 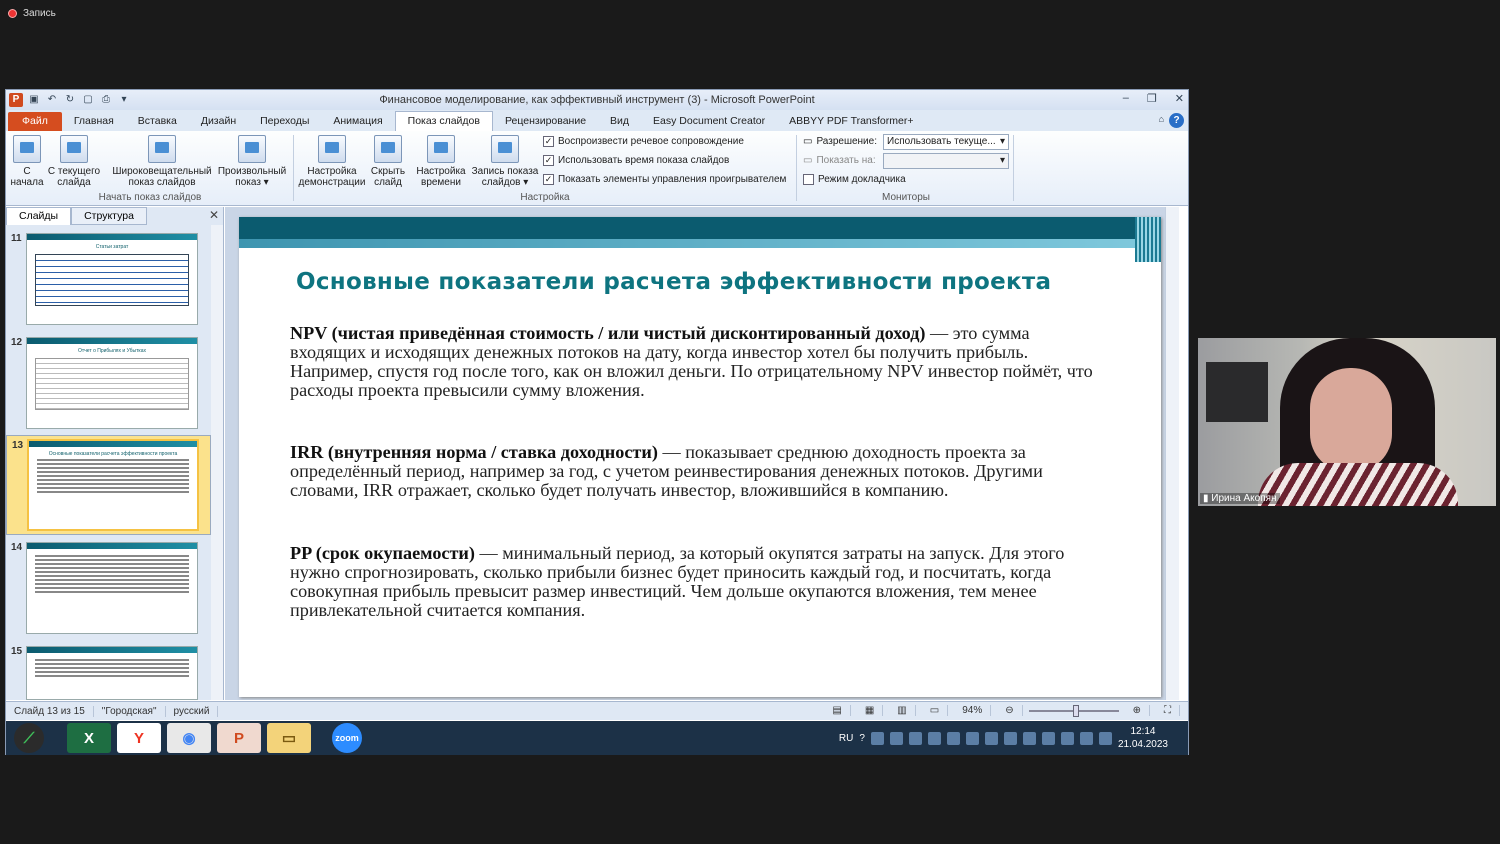 I want to click on slide-thumbnail-12: 12 Отчет о Прибылях и Убытках, so click(x=108, y=384).